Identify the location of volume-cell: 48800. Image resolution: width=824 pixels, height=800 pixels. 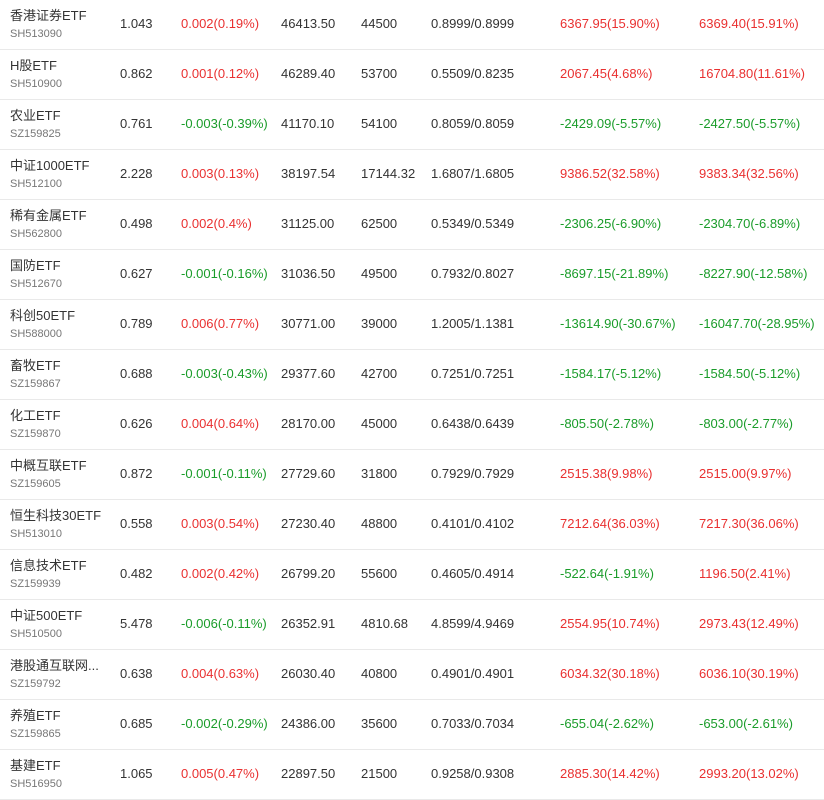
(379, 523).